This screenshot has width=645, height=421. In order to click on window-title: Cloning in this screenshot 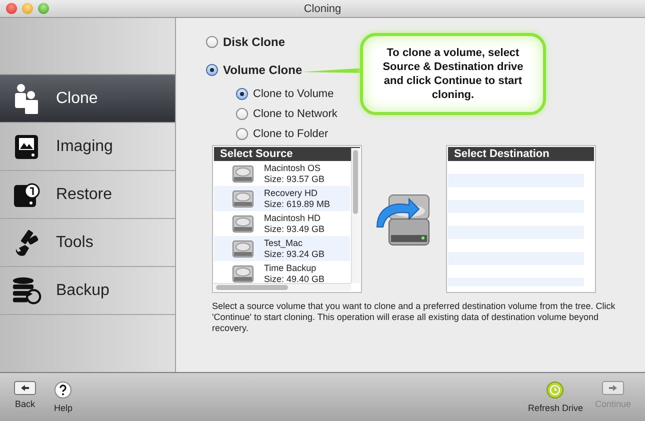, I will do `click(323, 8)`.